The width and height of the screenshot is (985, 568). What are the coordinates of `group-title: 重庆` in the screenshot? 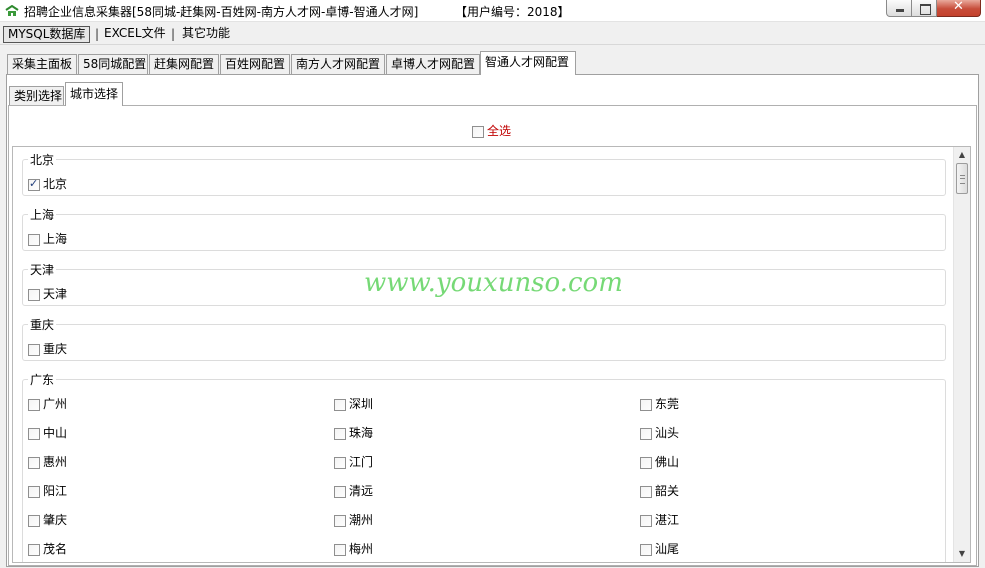 It's located at (42, 324).